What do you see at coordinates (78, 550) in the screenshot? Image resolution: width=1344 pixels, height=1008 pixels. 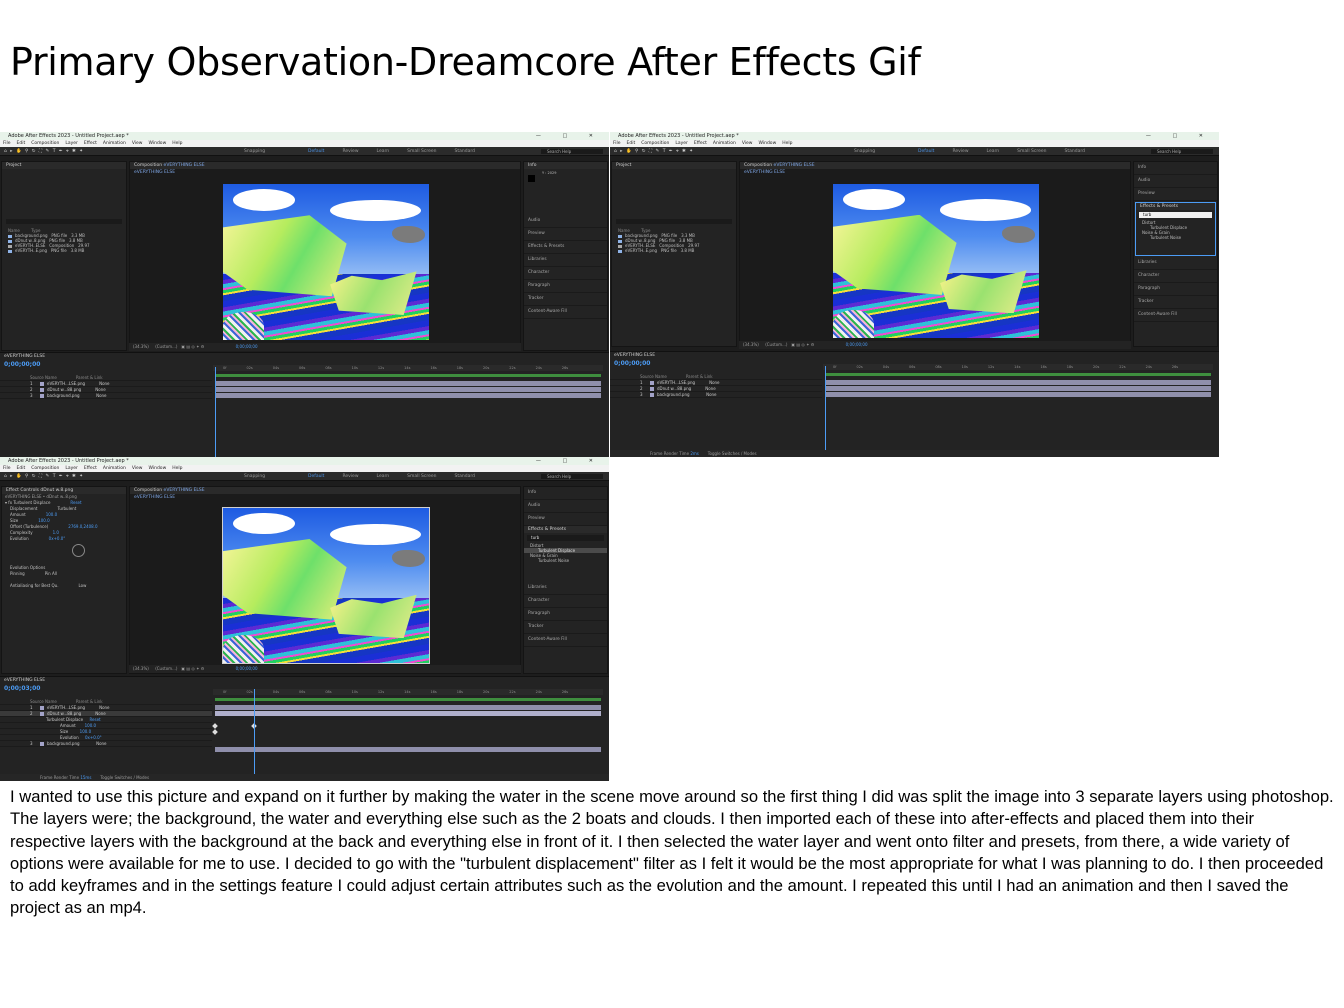 I see `evolution-dial` at bounding box center [78, 550].